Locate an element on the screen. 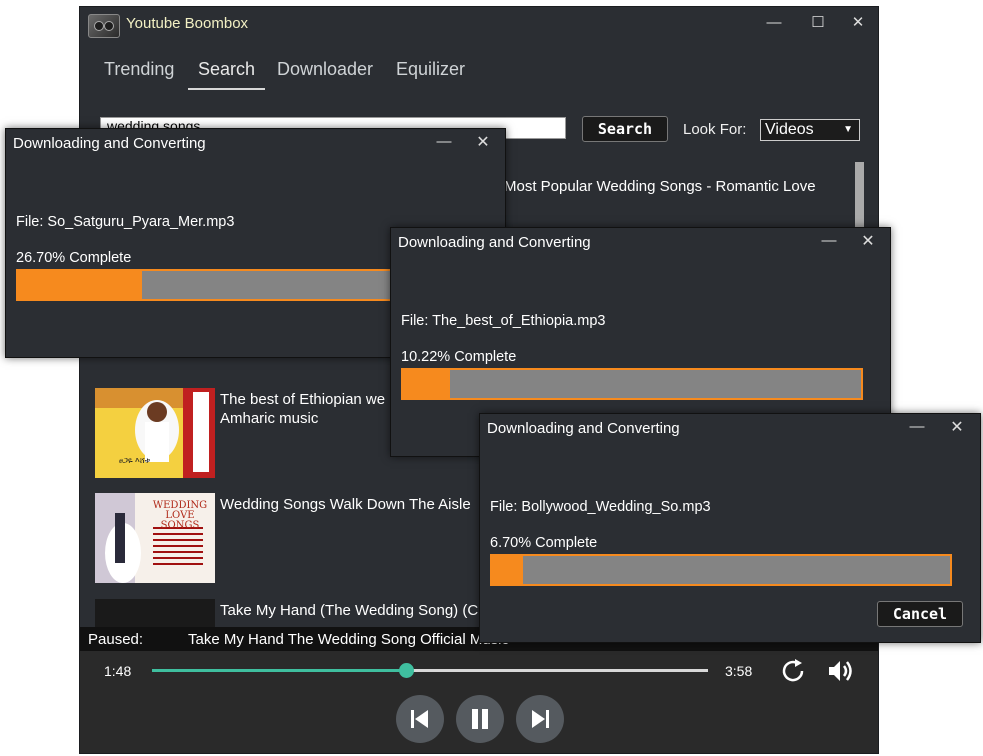 Image resolution: width=983 pixels, height=756 pixels. look-for-select: Videos ▼ is located at coordinates (810, 130).